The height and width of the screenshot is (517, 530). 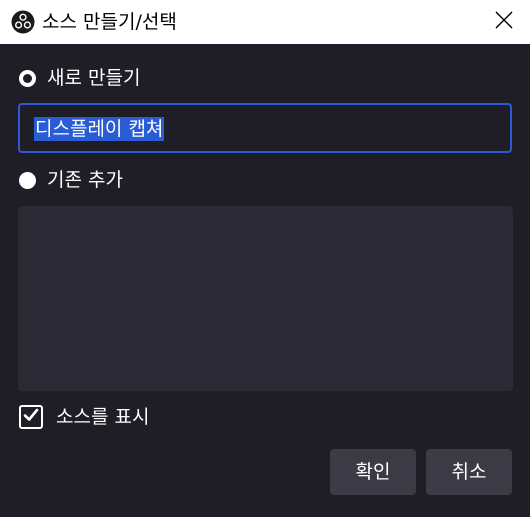 What do you see at coordinates (109, 22) in the screenshot?
I see `window-title: 소스 만들기/선택` at bounding box center [109, 22].